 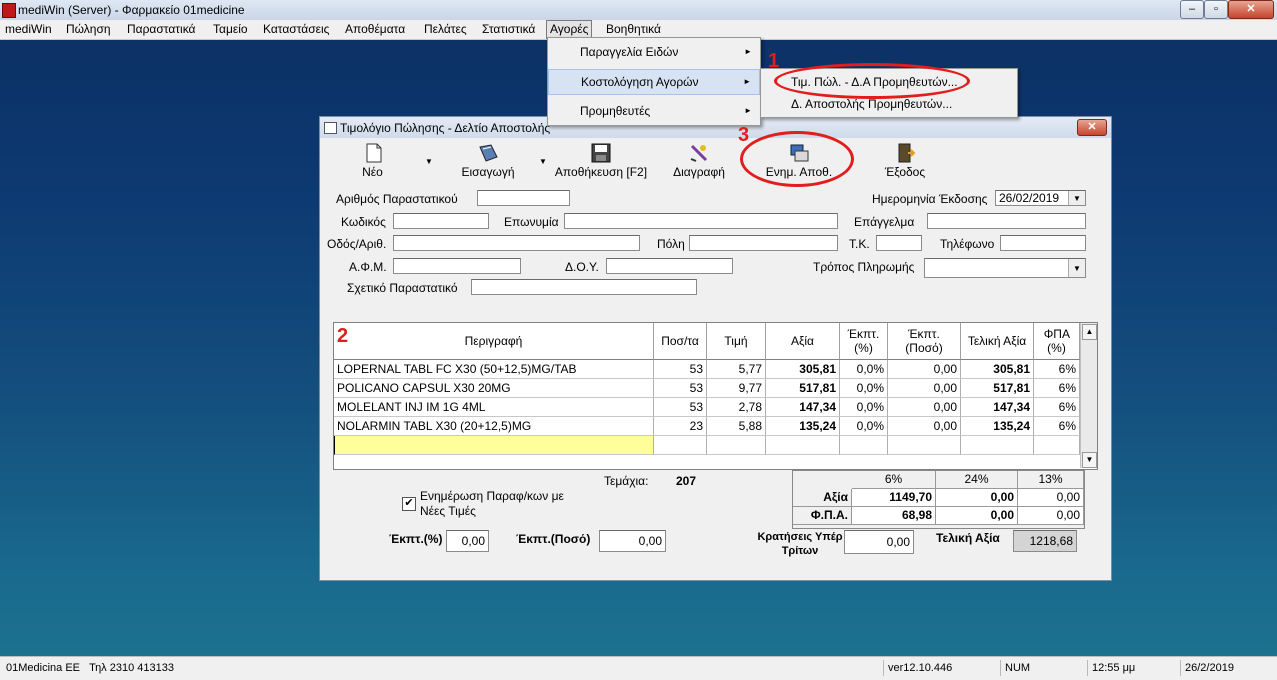 I want to click on cell-value: 147,34, so click(x=803, y=407).